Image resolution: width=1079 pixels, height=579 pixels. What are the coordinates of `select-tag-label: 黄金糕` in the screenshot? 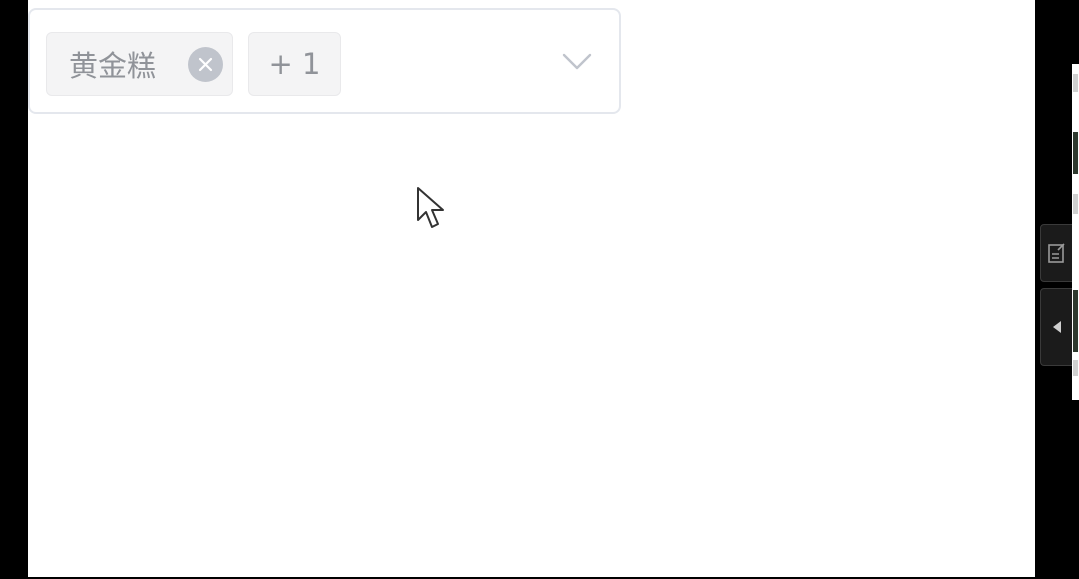 It's located at (113, 66).